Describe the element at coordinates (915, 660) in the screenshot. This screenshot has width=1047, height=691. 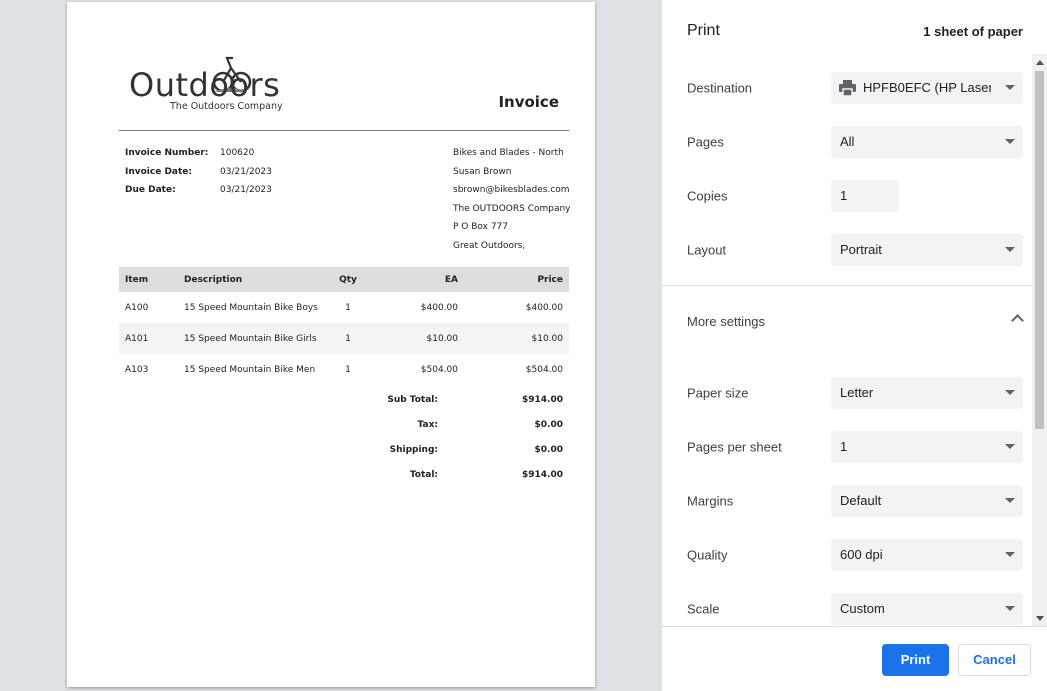
I see `print-button: Print` at that location.